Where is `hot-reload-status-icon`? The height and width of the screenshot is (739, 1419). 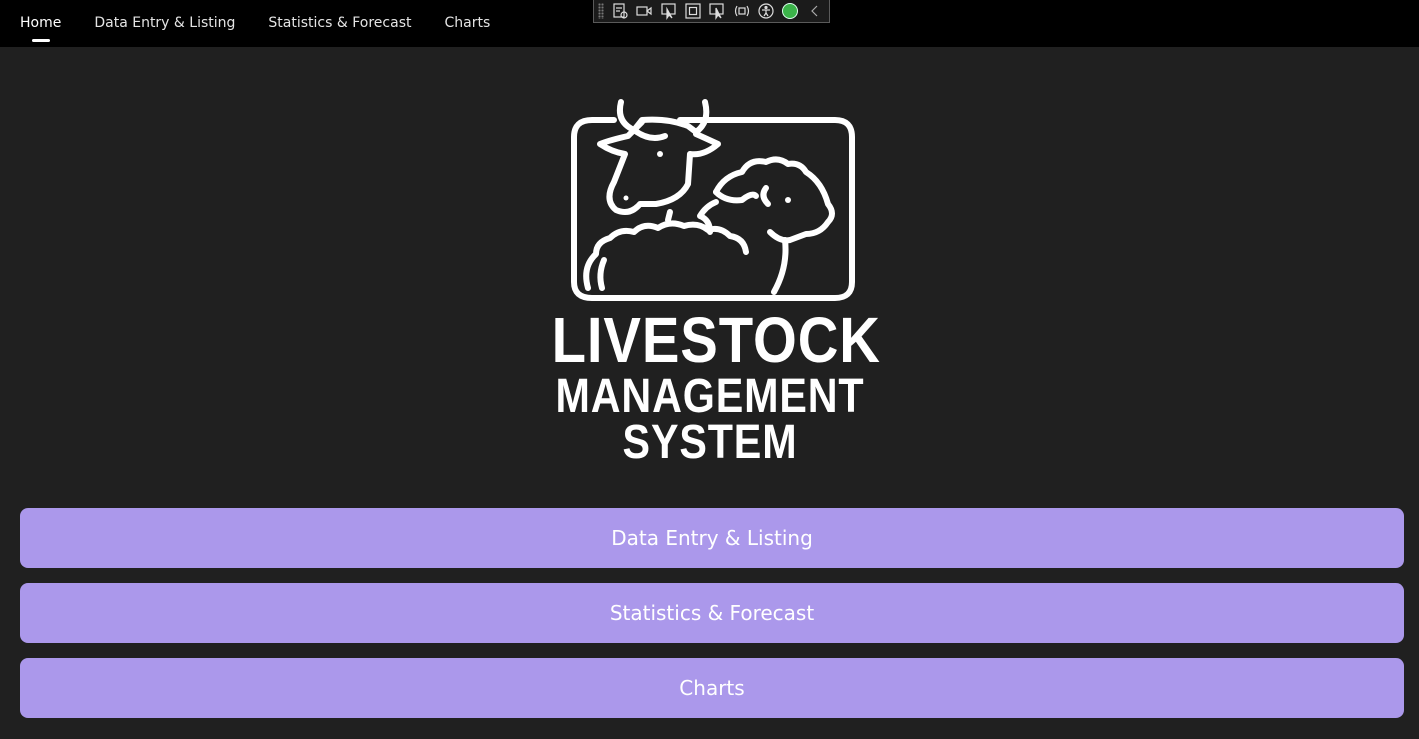
hot-reload-status-icon is located at coordinates (790, 11).